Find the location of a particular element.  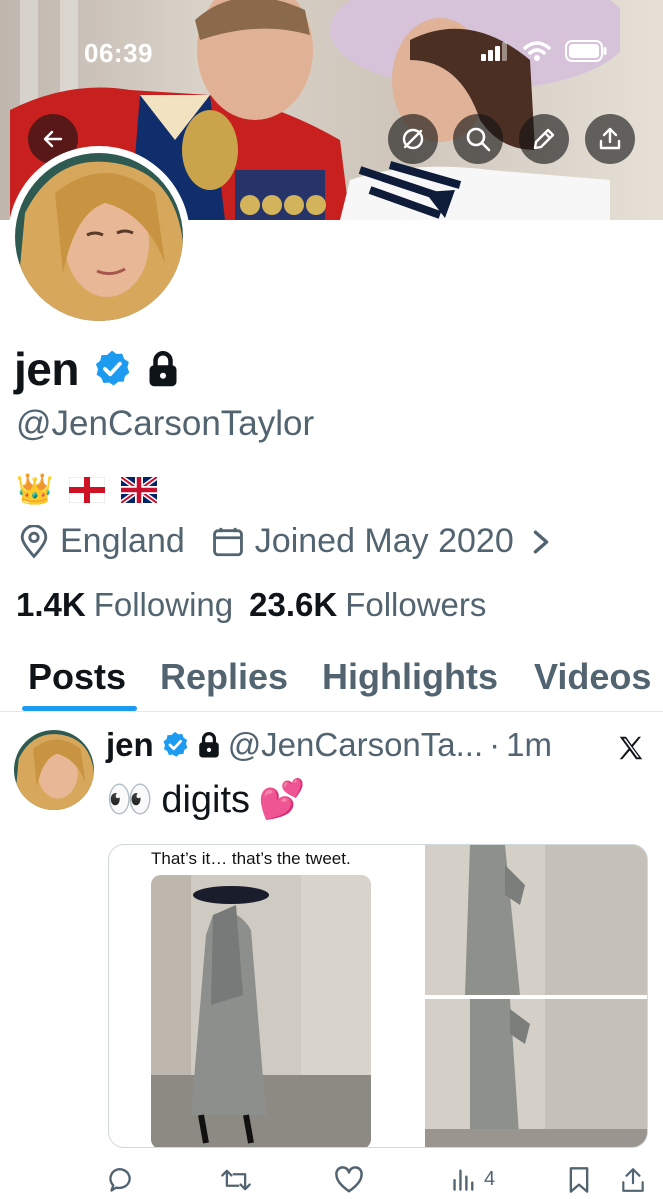

status-time: 06:39 is located at coordinates (118, 53).